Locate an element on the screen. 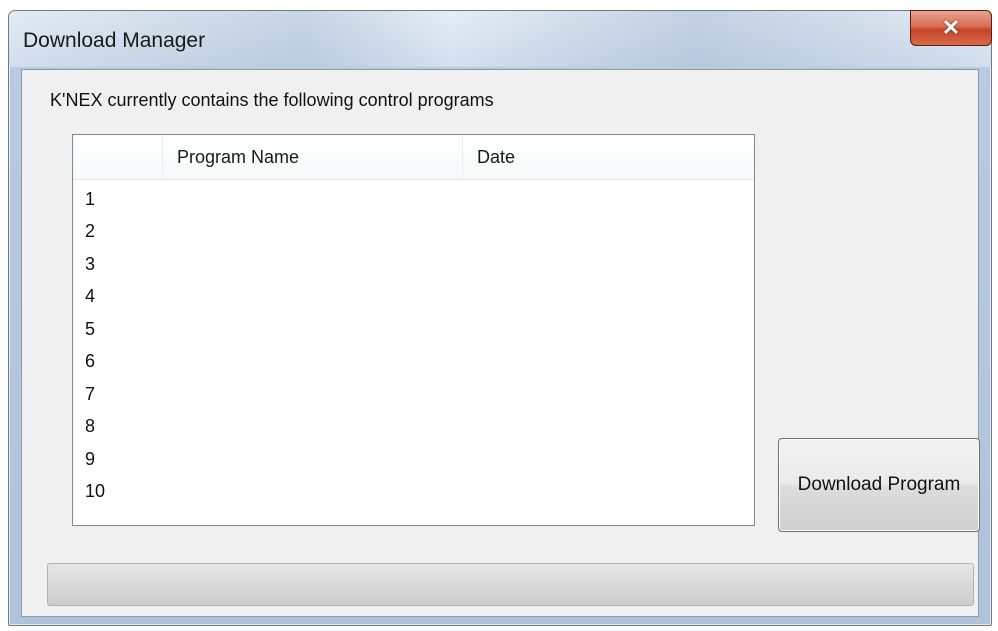 This screenshot has width=998, height=631. row-number: 8 is located at coordinates (90, 426).